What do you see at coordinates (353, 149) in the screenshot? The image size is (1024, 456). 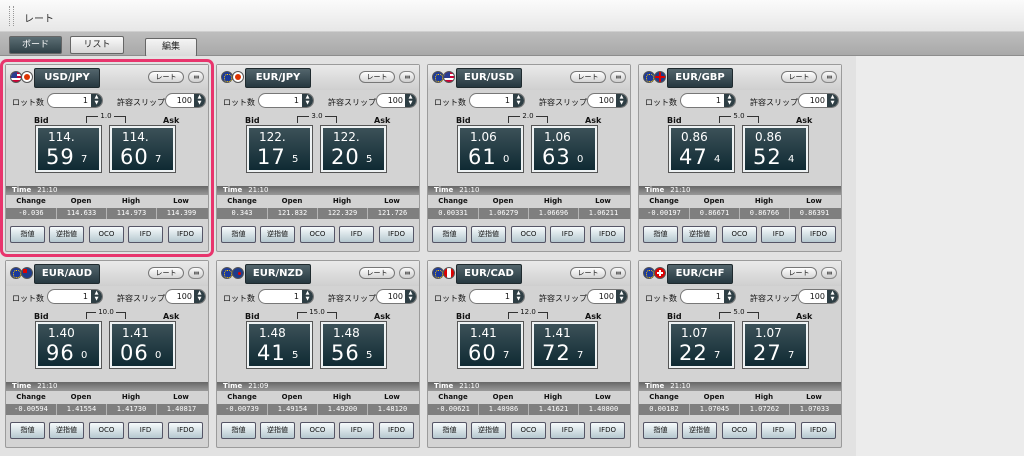 I see `ask-quote-button: 122. 20 5` at bounding box center [353, 149].